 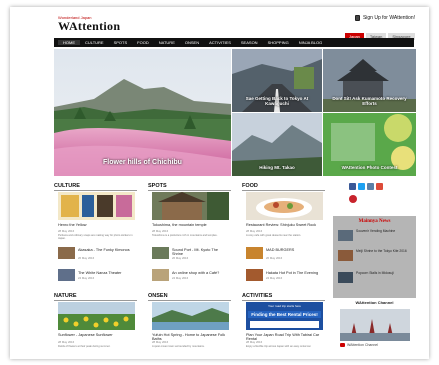 I want to click on google-plus-icon, so click(x=379, y=186).